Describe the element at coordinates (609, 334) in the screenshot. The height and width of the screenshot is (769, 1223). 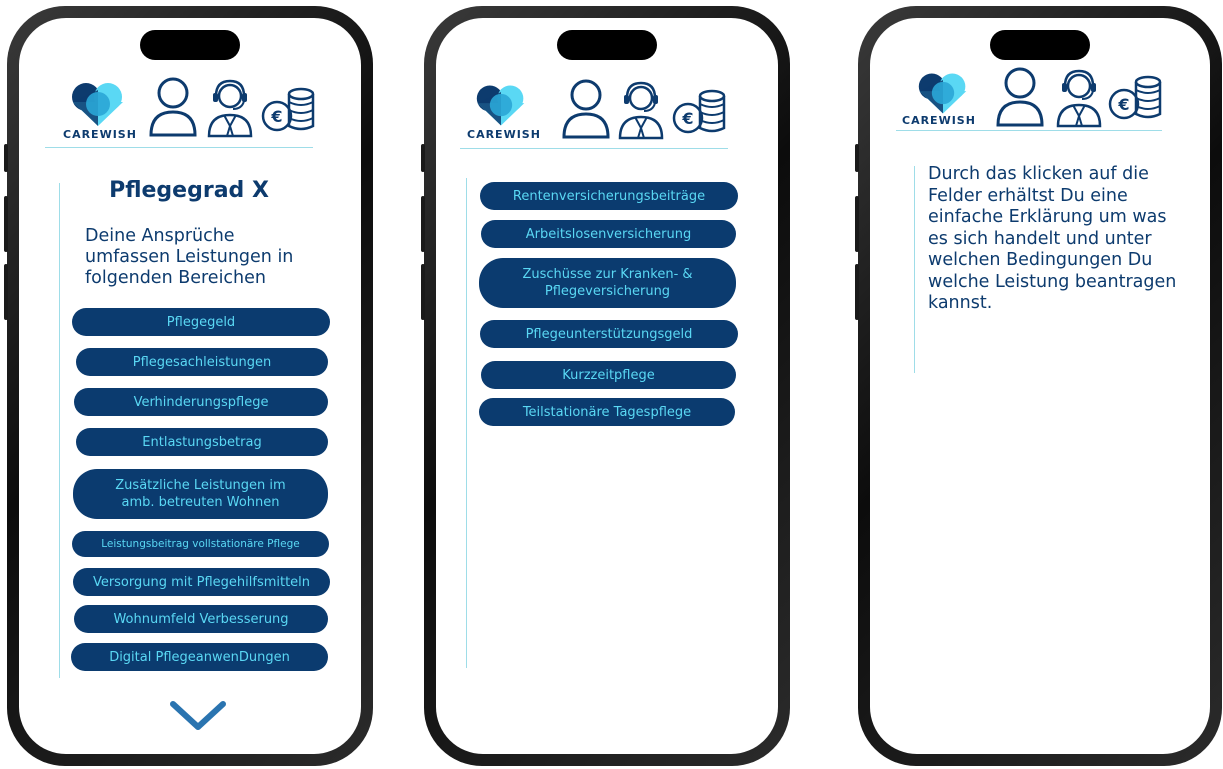
I see `benefit-button-pflegeunterstuetzungsgeld: Pflegeunterstützungsgeld` at that location.